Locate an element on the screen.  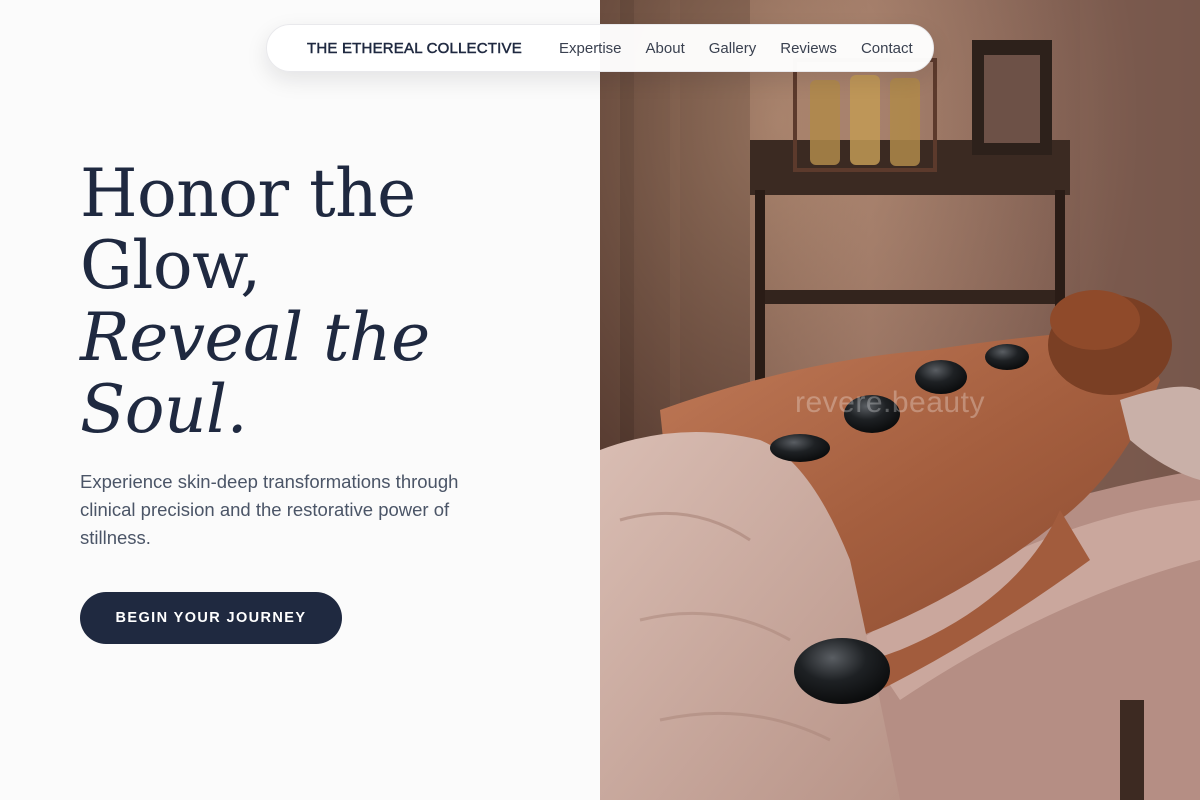
nav-link-about: About is located at coordinates (665, 48).